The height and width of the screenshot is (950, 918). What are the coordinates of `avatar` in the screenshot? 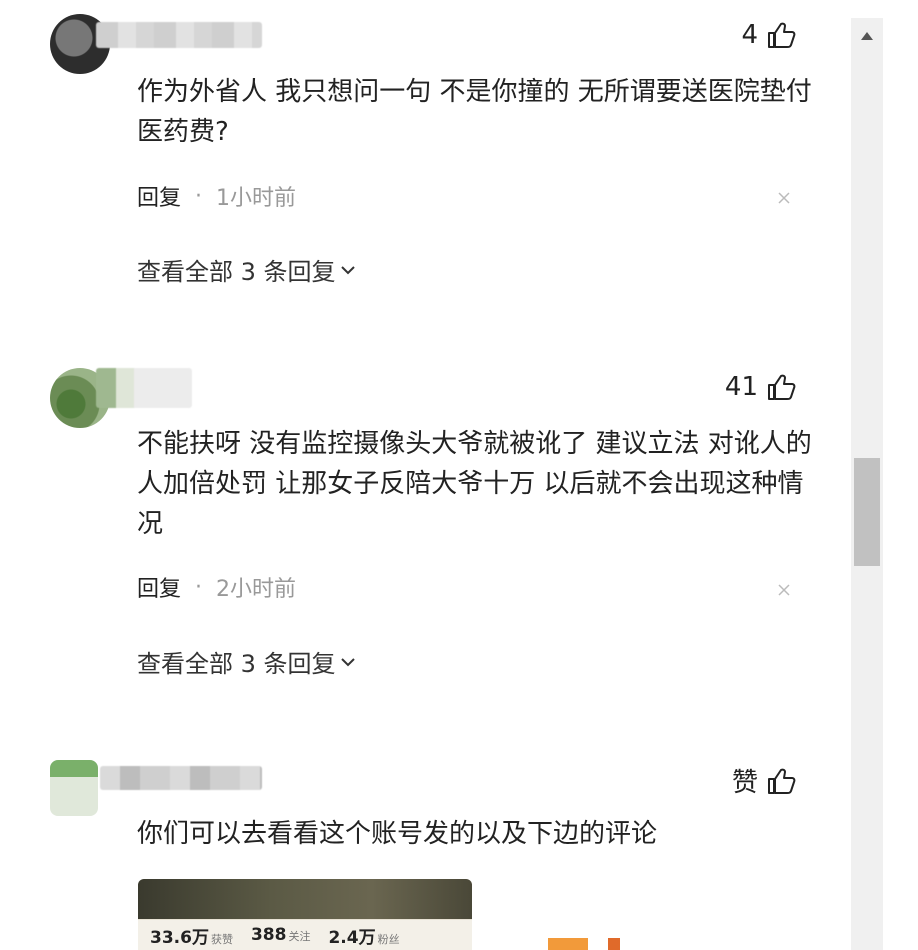 It's located at (74, 788).